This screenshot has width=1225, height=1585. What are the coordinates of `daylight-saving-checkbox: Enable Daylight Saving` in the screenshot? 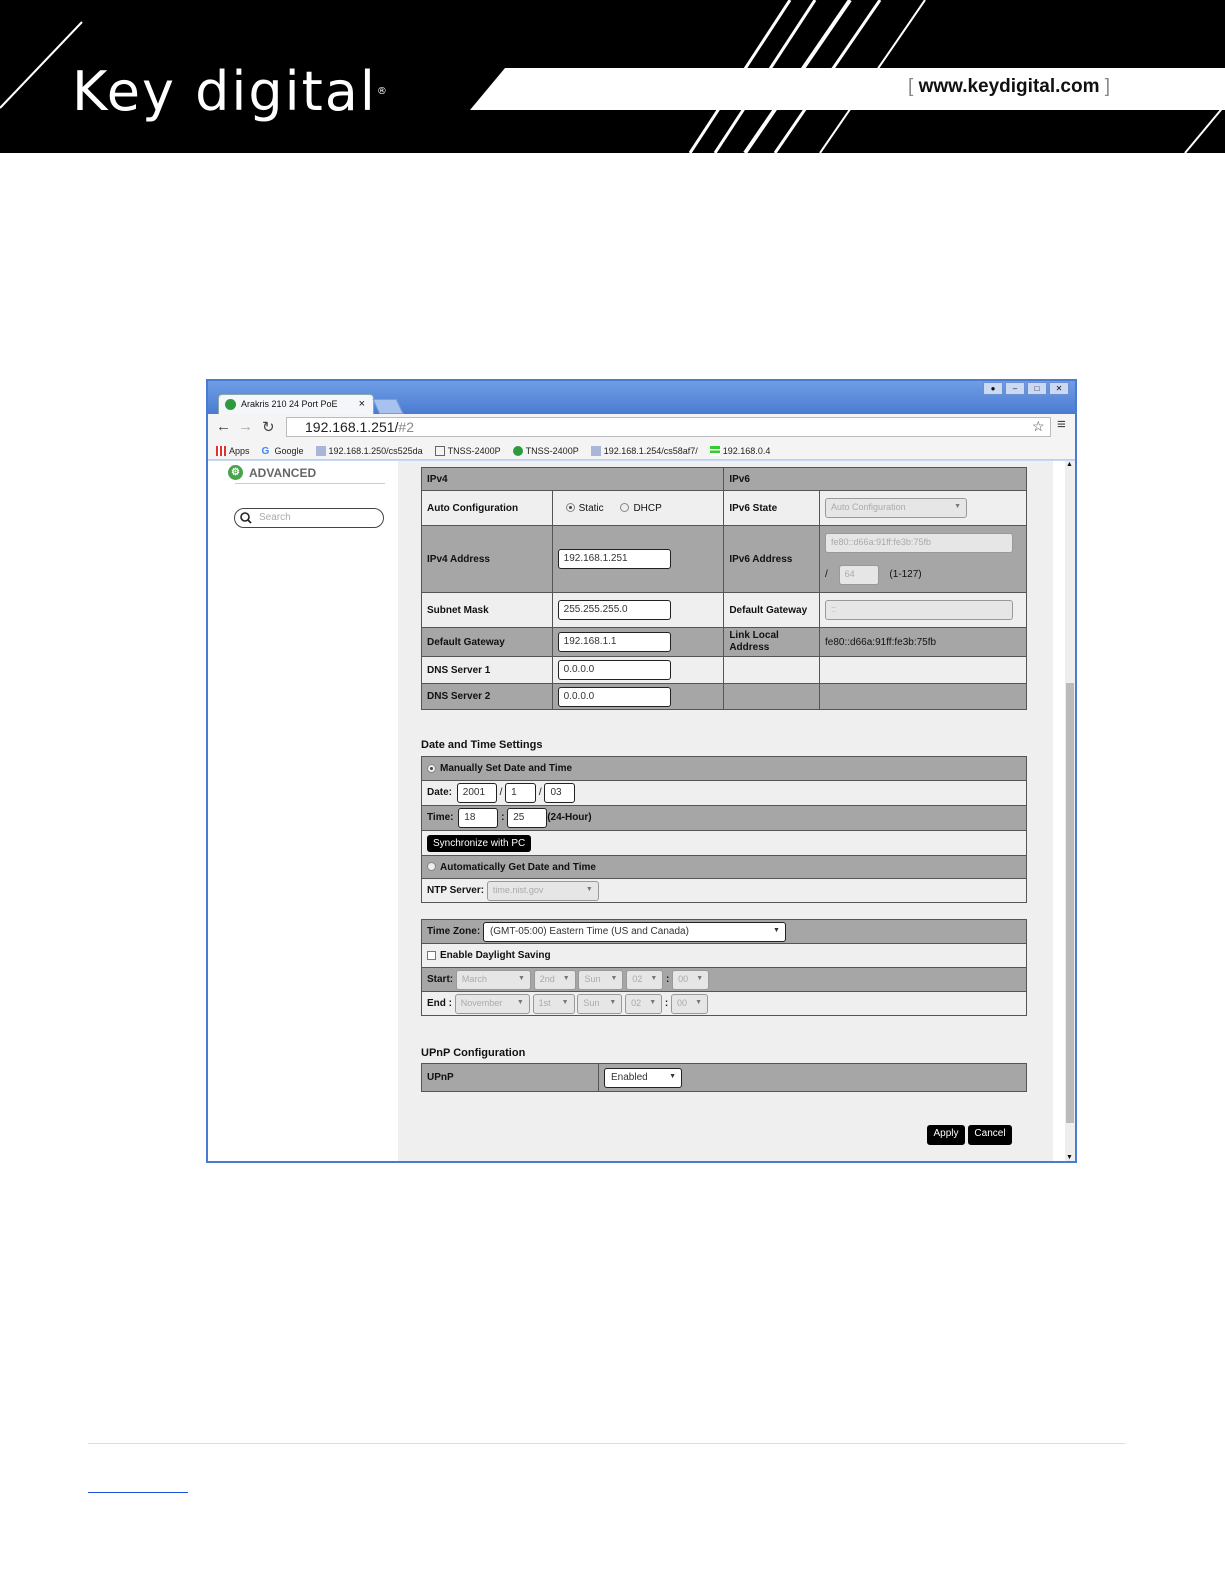 It's located at (724, 955).